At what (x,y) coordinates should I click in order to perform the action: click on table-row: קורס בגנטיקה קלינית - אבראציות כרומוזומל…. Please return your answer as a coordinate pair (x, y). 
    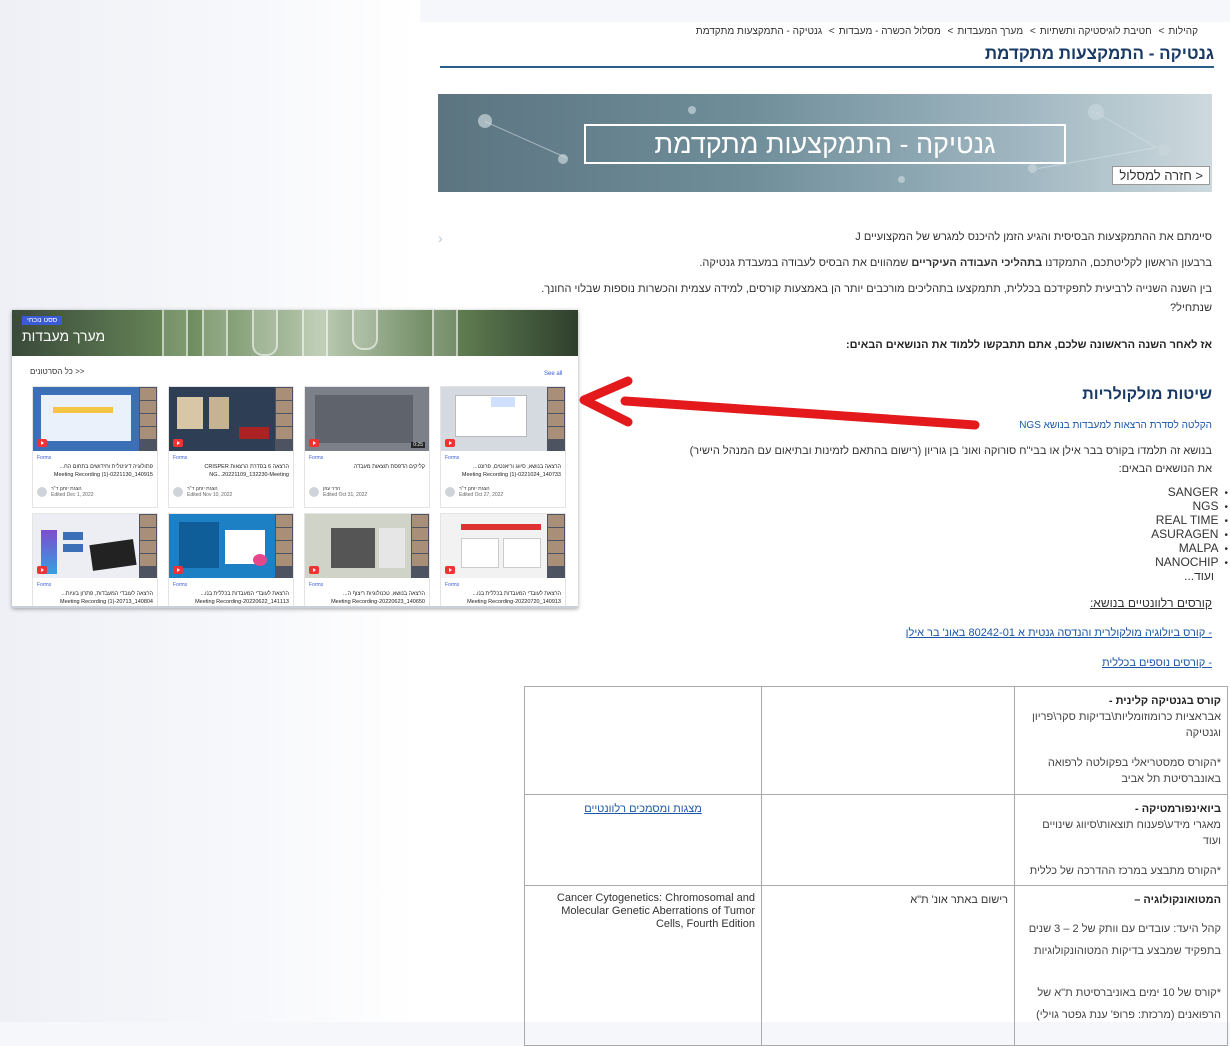
    Looking at the image, I should click on (876, 740).